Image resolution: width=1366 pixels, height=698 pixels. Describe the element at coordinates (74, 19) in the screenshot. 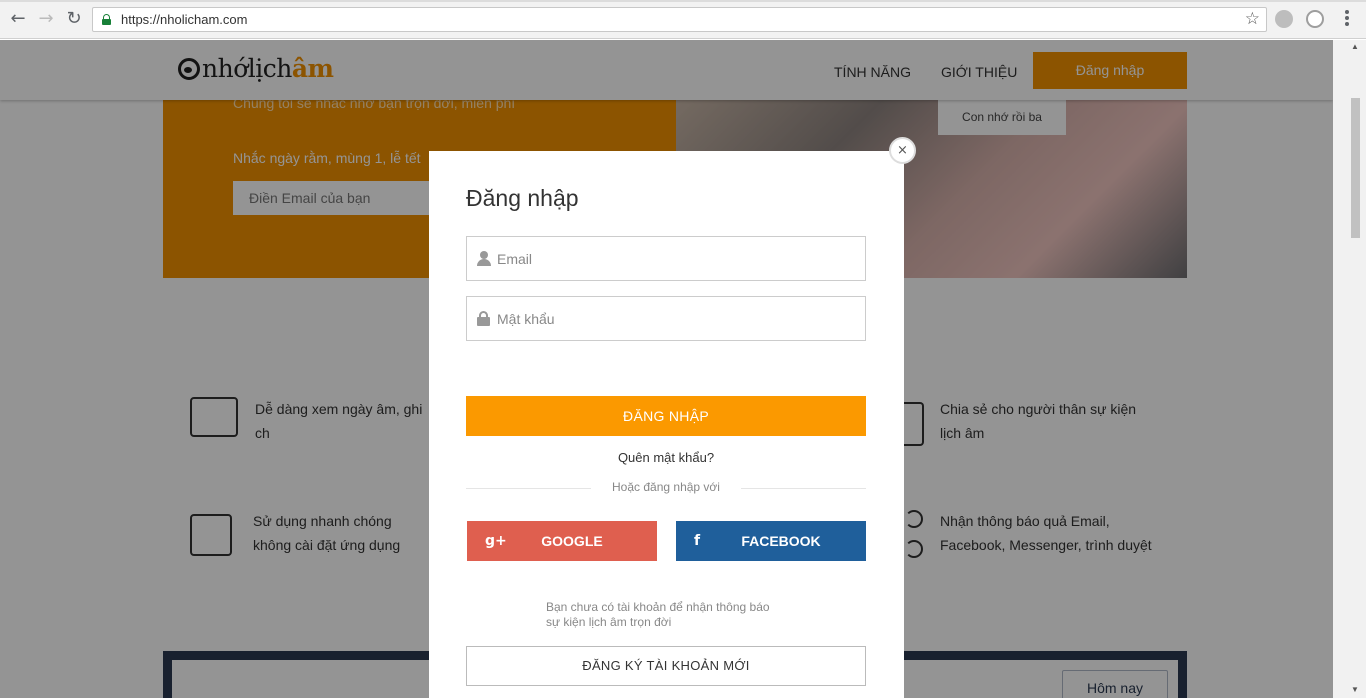

I see `reload-button: ↻` at that location.